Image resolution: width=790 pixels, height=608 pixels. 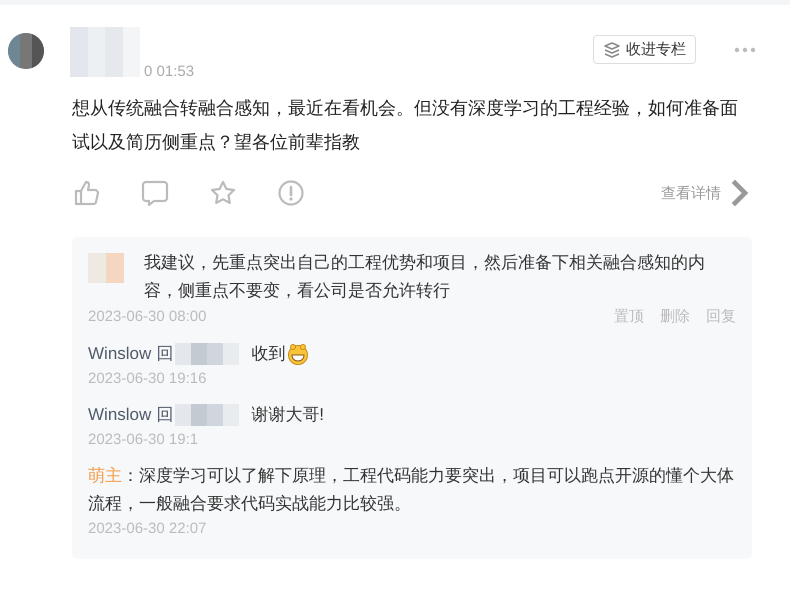 I want to click on stack-icon, so click(x=612, y=50).